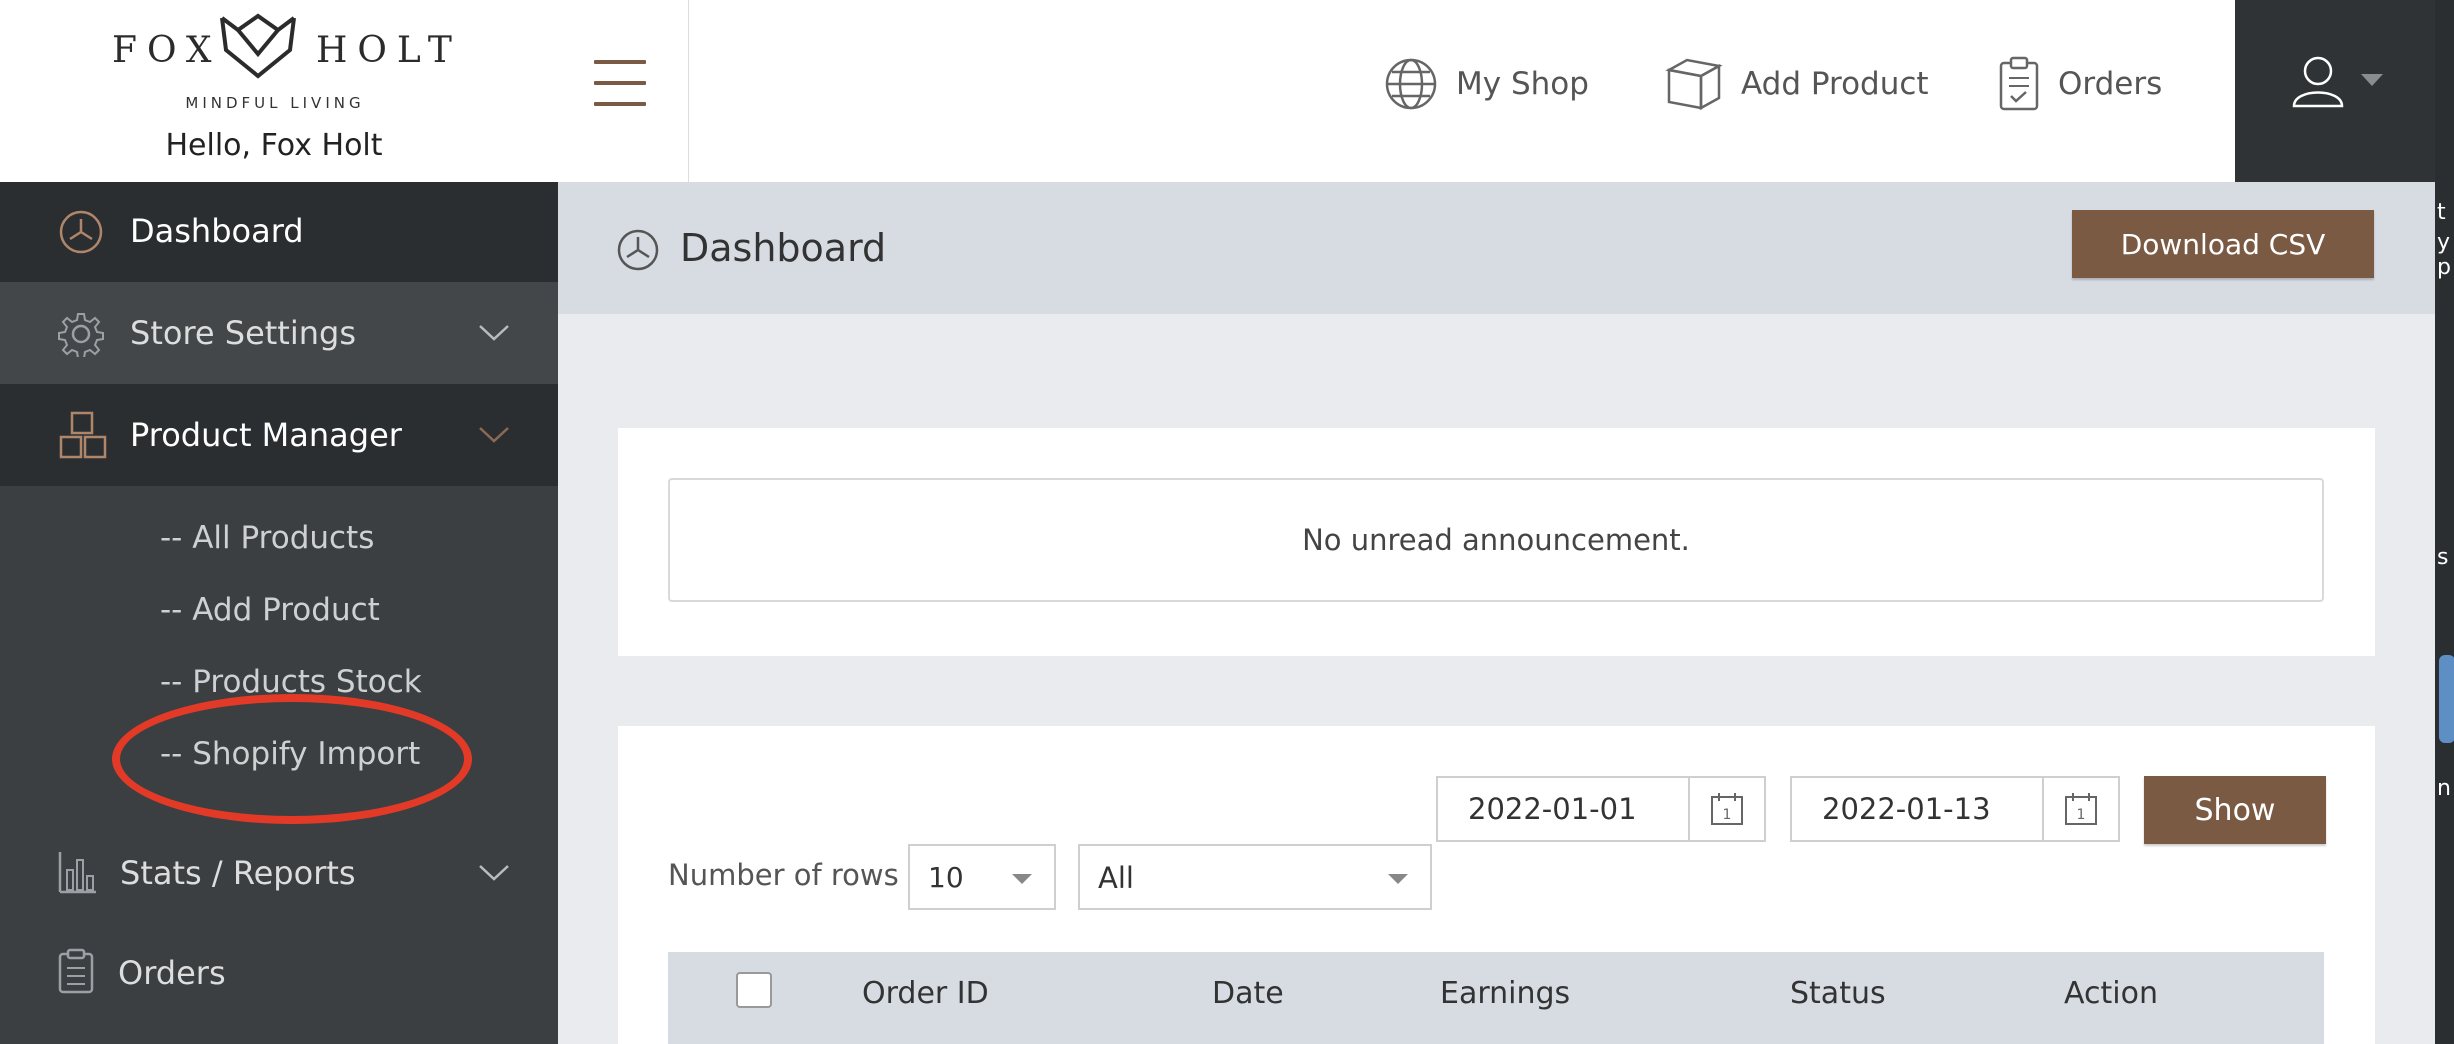  I want to click on menu-toggle-icon, so click(621, 83).